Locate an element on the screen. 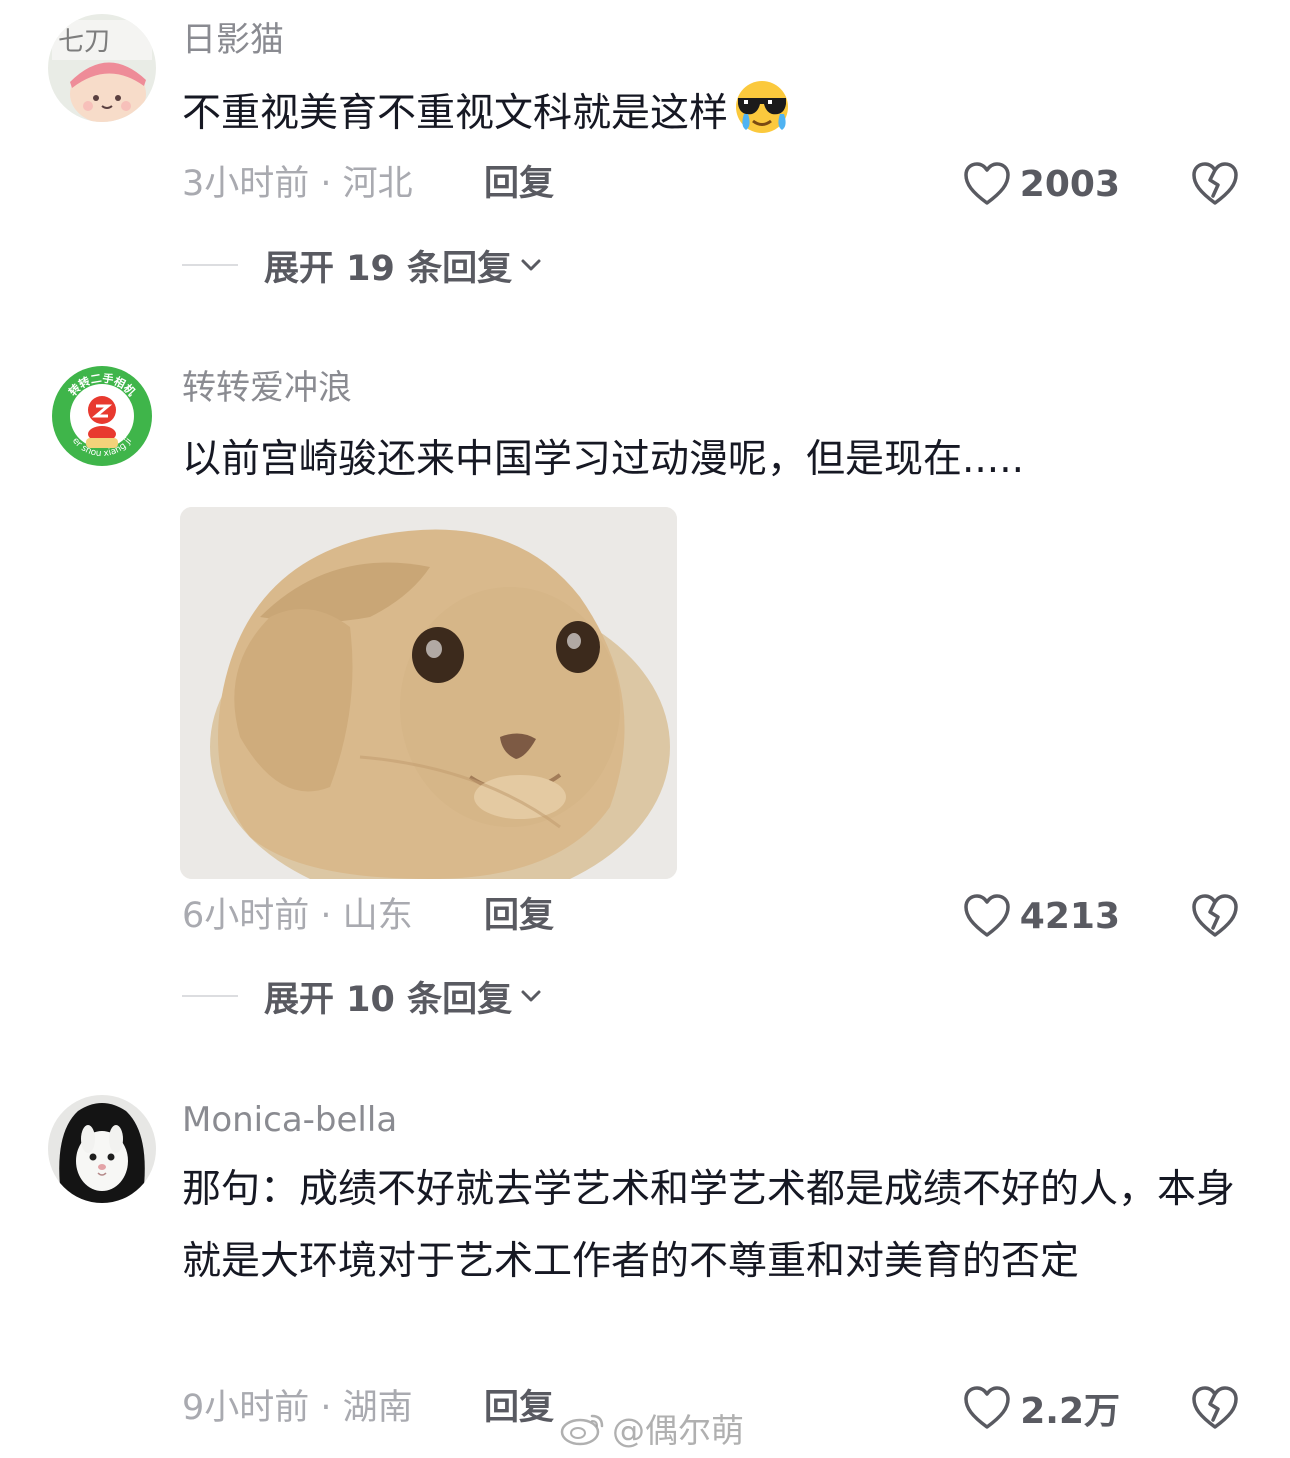 This screenshot has width=1290, height=1458. broken-heart-icon is located at coordinates (1215, 1407).